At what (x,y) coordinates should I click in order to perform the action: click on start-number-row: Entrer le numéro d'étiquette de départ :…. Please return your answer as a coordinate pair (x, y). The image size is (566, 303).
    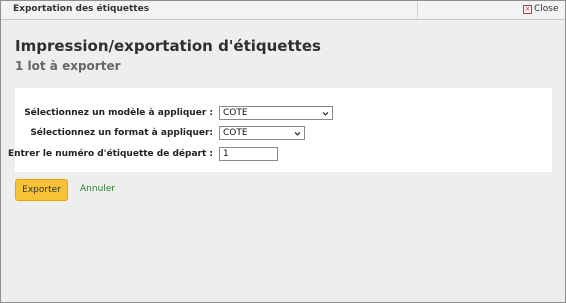
    Looking at the image, I should click on (280, 156).